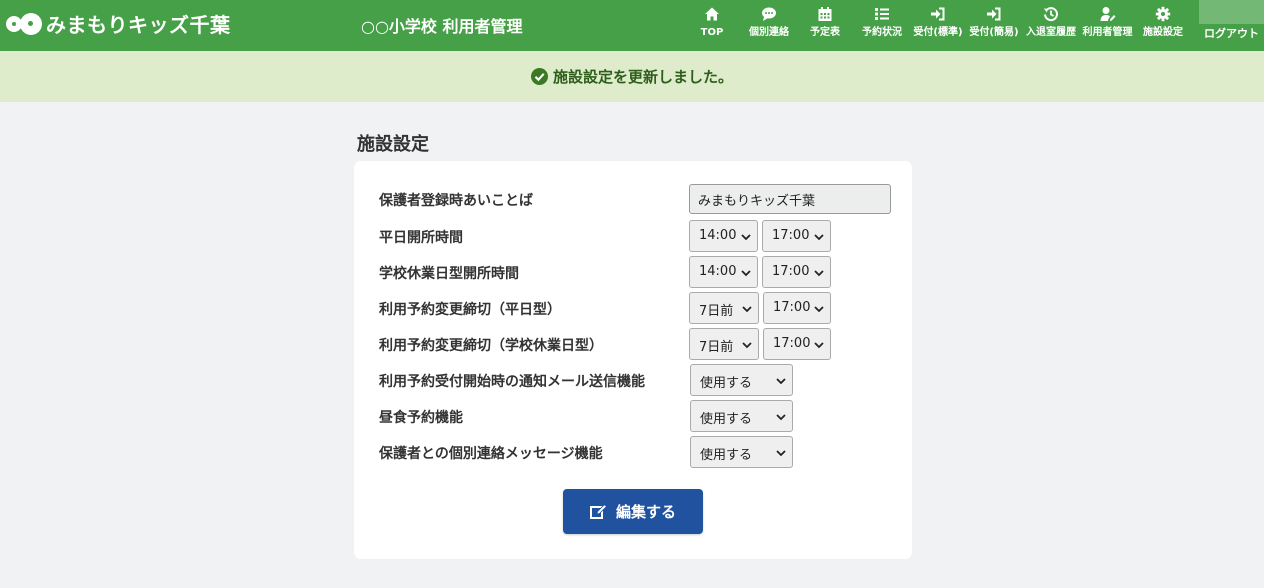 This screenshot has height=588, width=1264. I want to click on weekday-start-select: 14:00, so click(723, 236).